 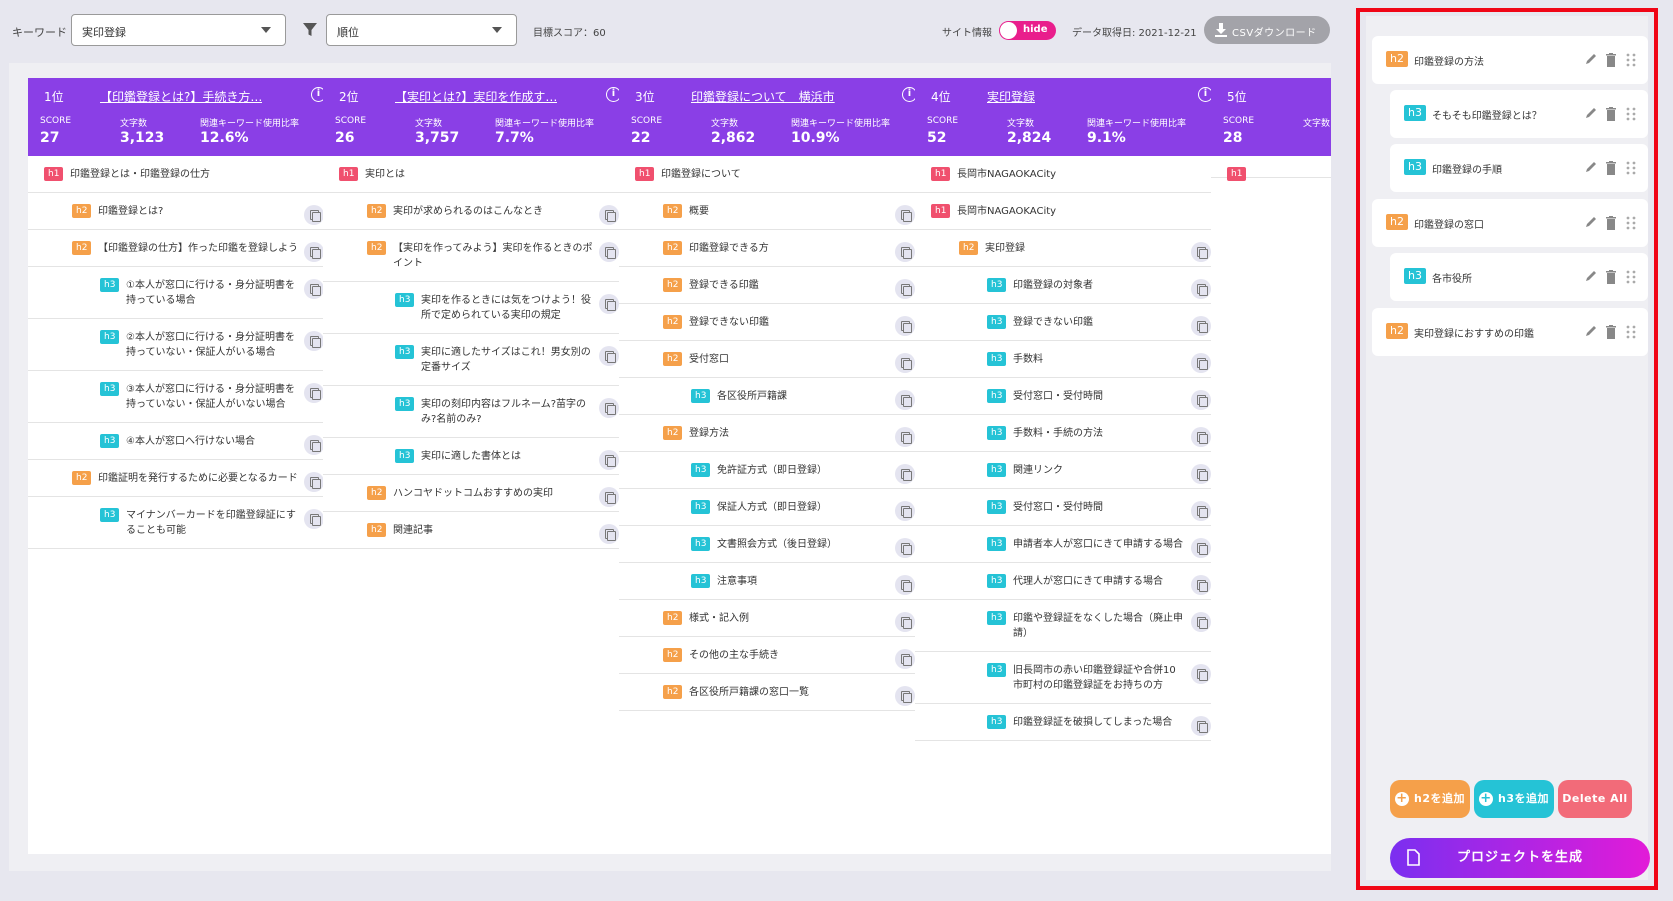 What do you see at coordinates (349, 174) in the screenshot?
I see `heading-level-badge: h1` at bounding box center [349, 174].